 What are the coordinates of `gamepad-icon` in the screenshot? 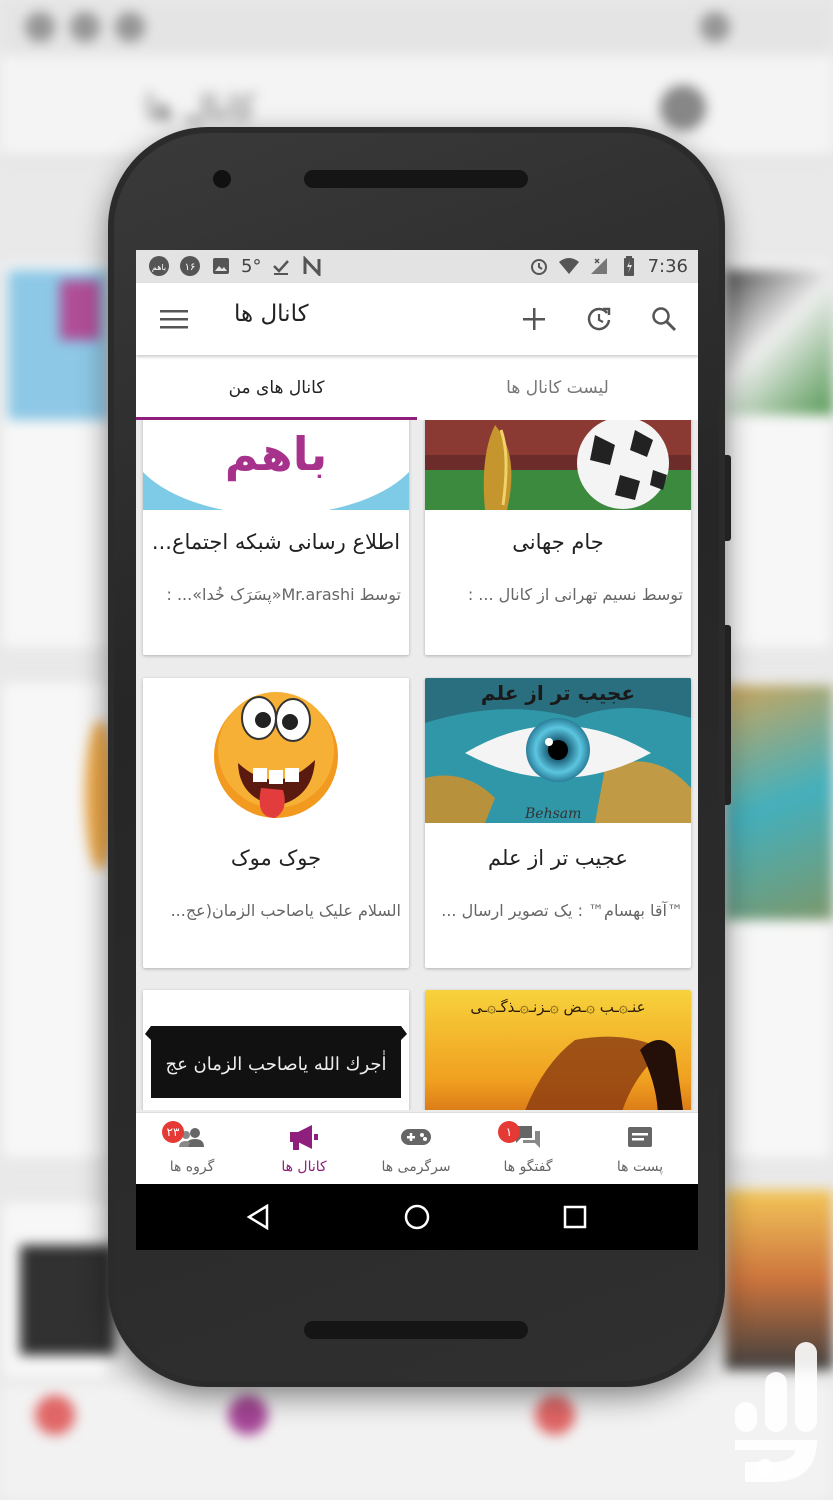 It's located at (416, 1137).